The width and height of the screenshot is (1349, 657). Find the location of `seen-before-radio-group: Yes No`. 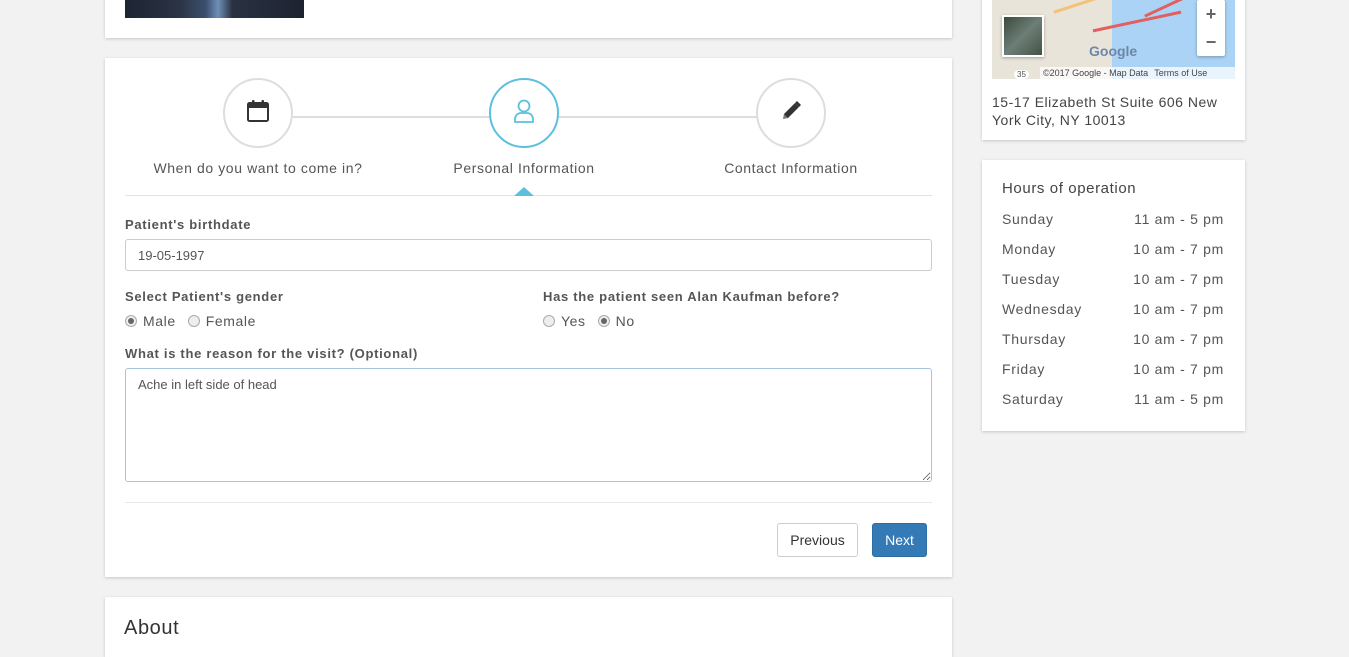

seen-before-radio-group: Yes No is located at coordinates (589, 321).